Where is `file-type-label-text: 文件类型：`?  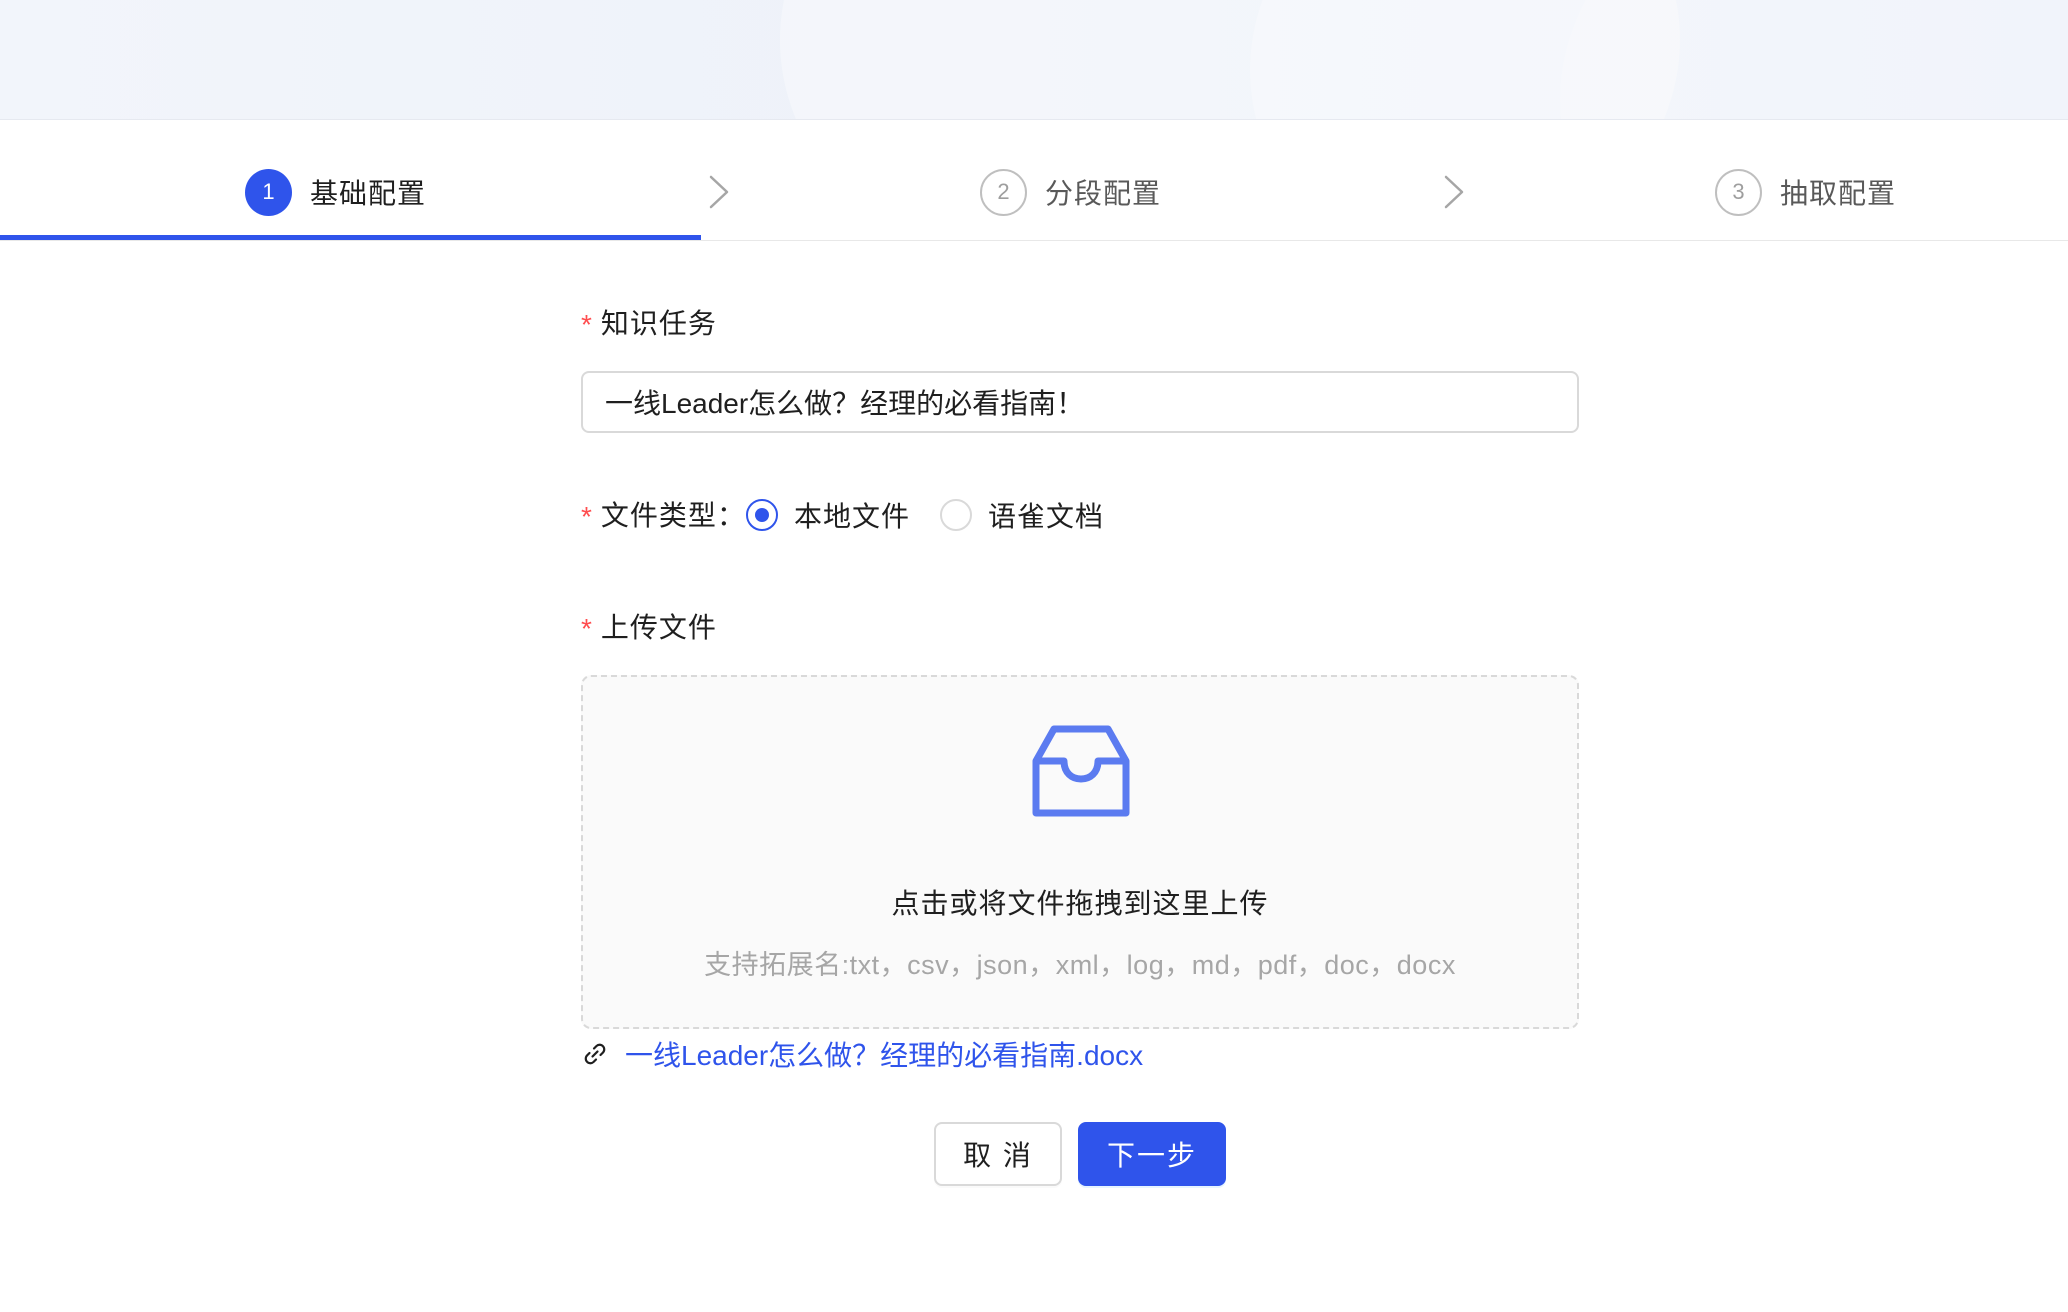 file-type-label-text: 文件类型： is located at coordinates (673, 515).